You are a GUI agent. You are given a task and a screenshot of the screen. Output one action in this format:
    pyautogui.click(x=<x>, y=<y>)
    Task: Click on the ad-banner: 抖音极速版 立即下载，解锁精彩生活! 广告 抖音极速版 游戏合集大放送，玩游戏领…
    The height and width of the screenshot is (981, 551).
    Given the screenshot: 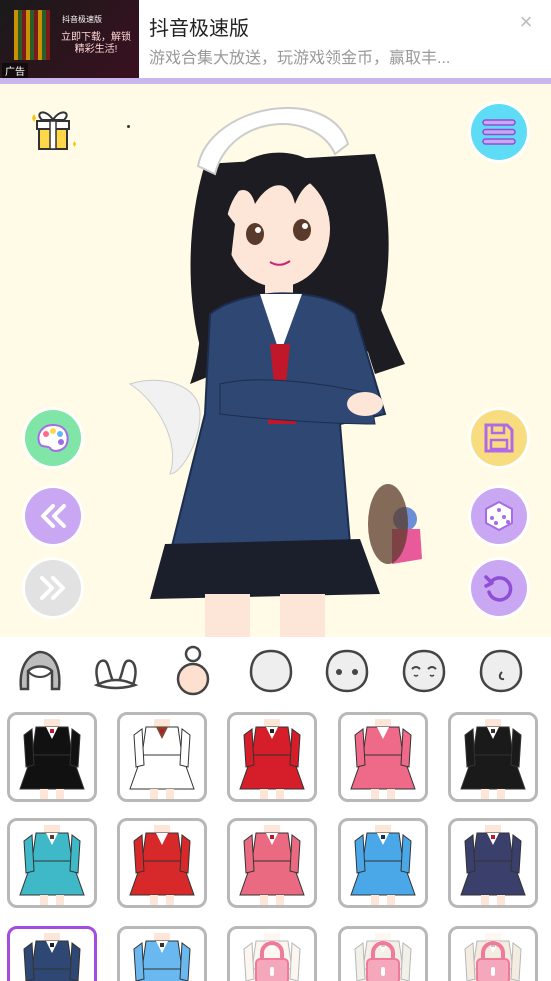 What is the action you would take?
    pyautogui.click(x=275, y=39)
    